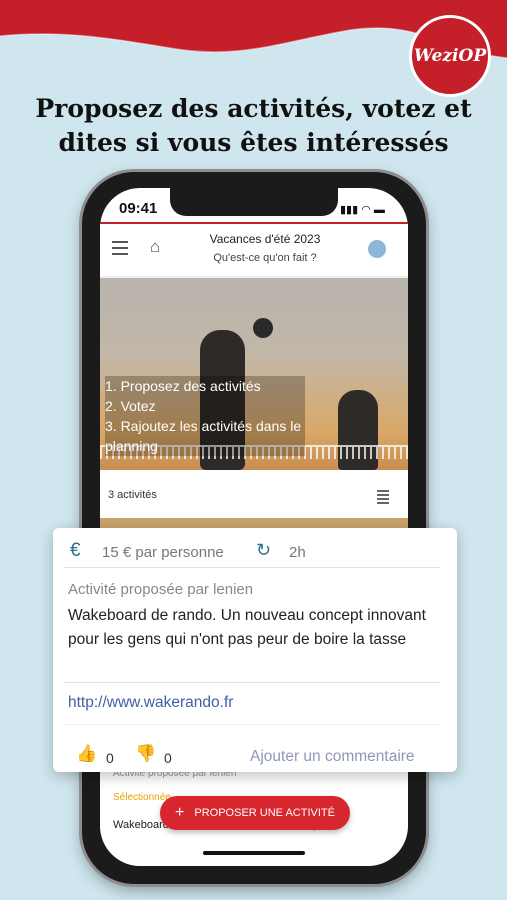  I want to click on status-time: 09:41, so click(138, 208).